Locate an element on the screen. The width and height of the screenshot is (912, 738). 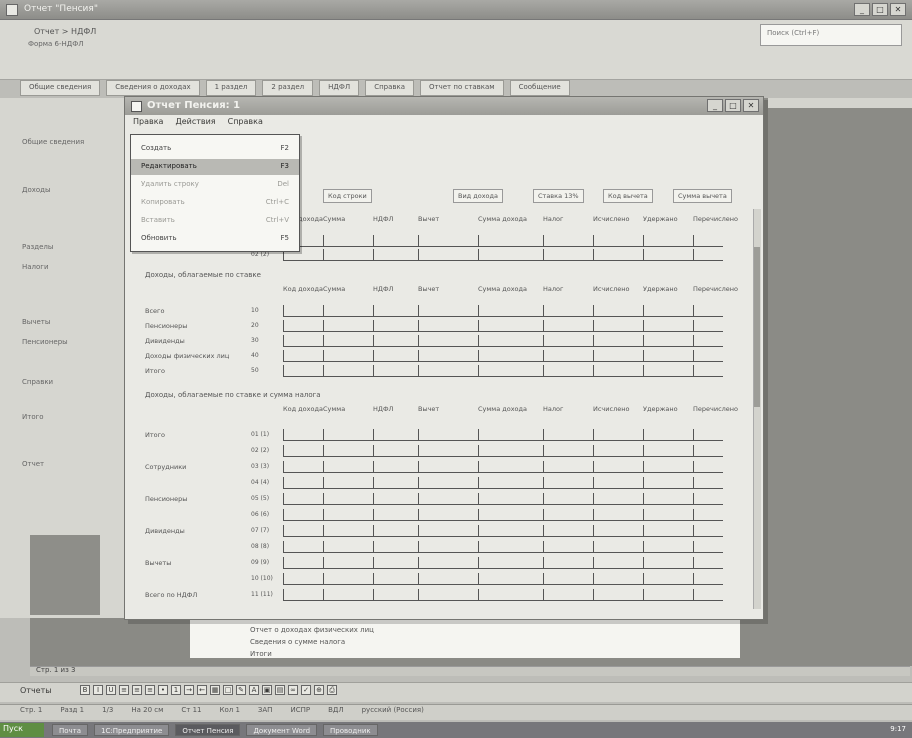
menu-item: Правка is located at coordinates (148, 122).